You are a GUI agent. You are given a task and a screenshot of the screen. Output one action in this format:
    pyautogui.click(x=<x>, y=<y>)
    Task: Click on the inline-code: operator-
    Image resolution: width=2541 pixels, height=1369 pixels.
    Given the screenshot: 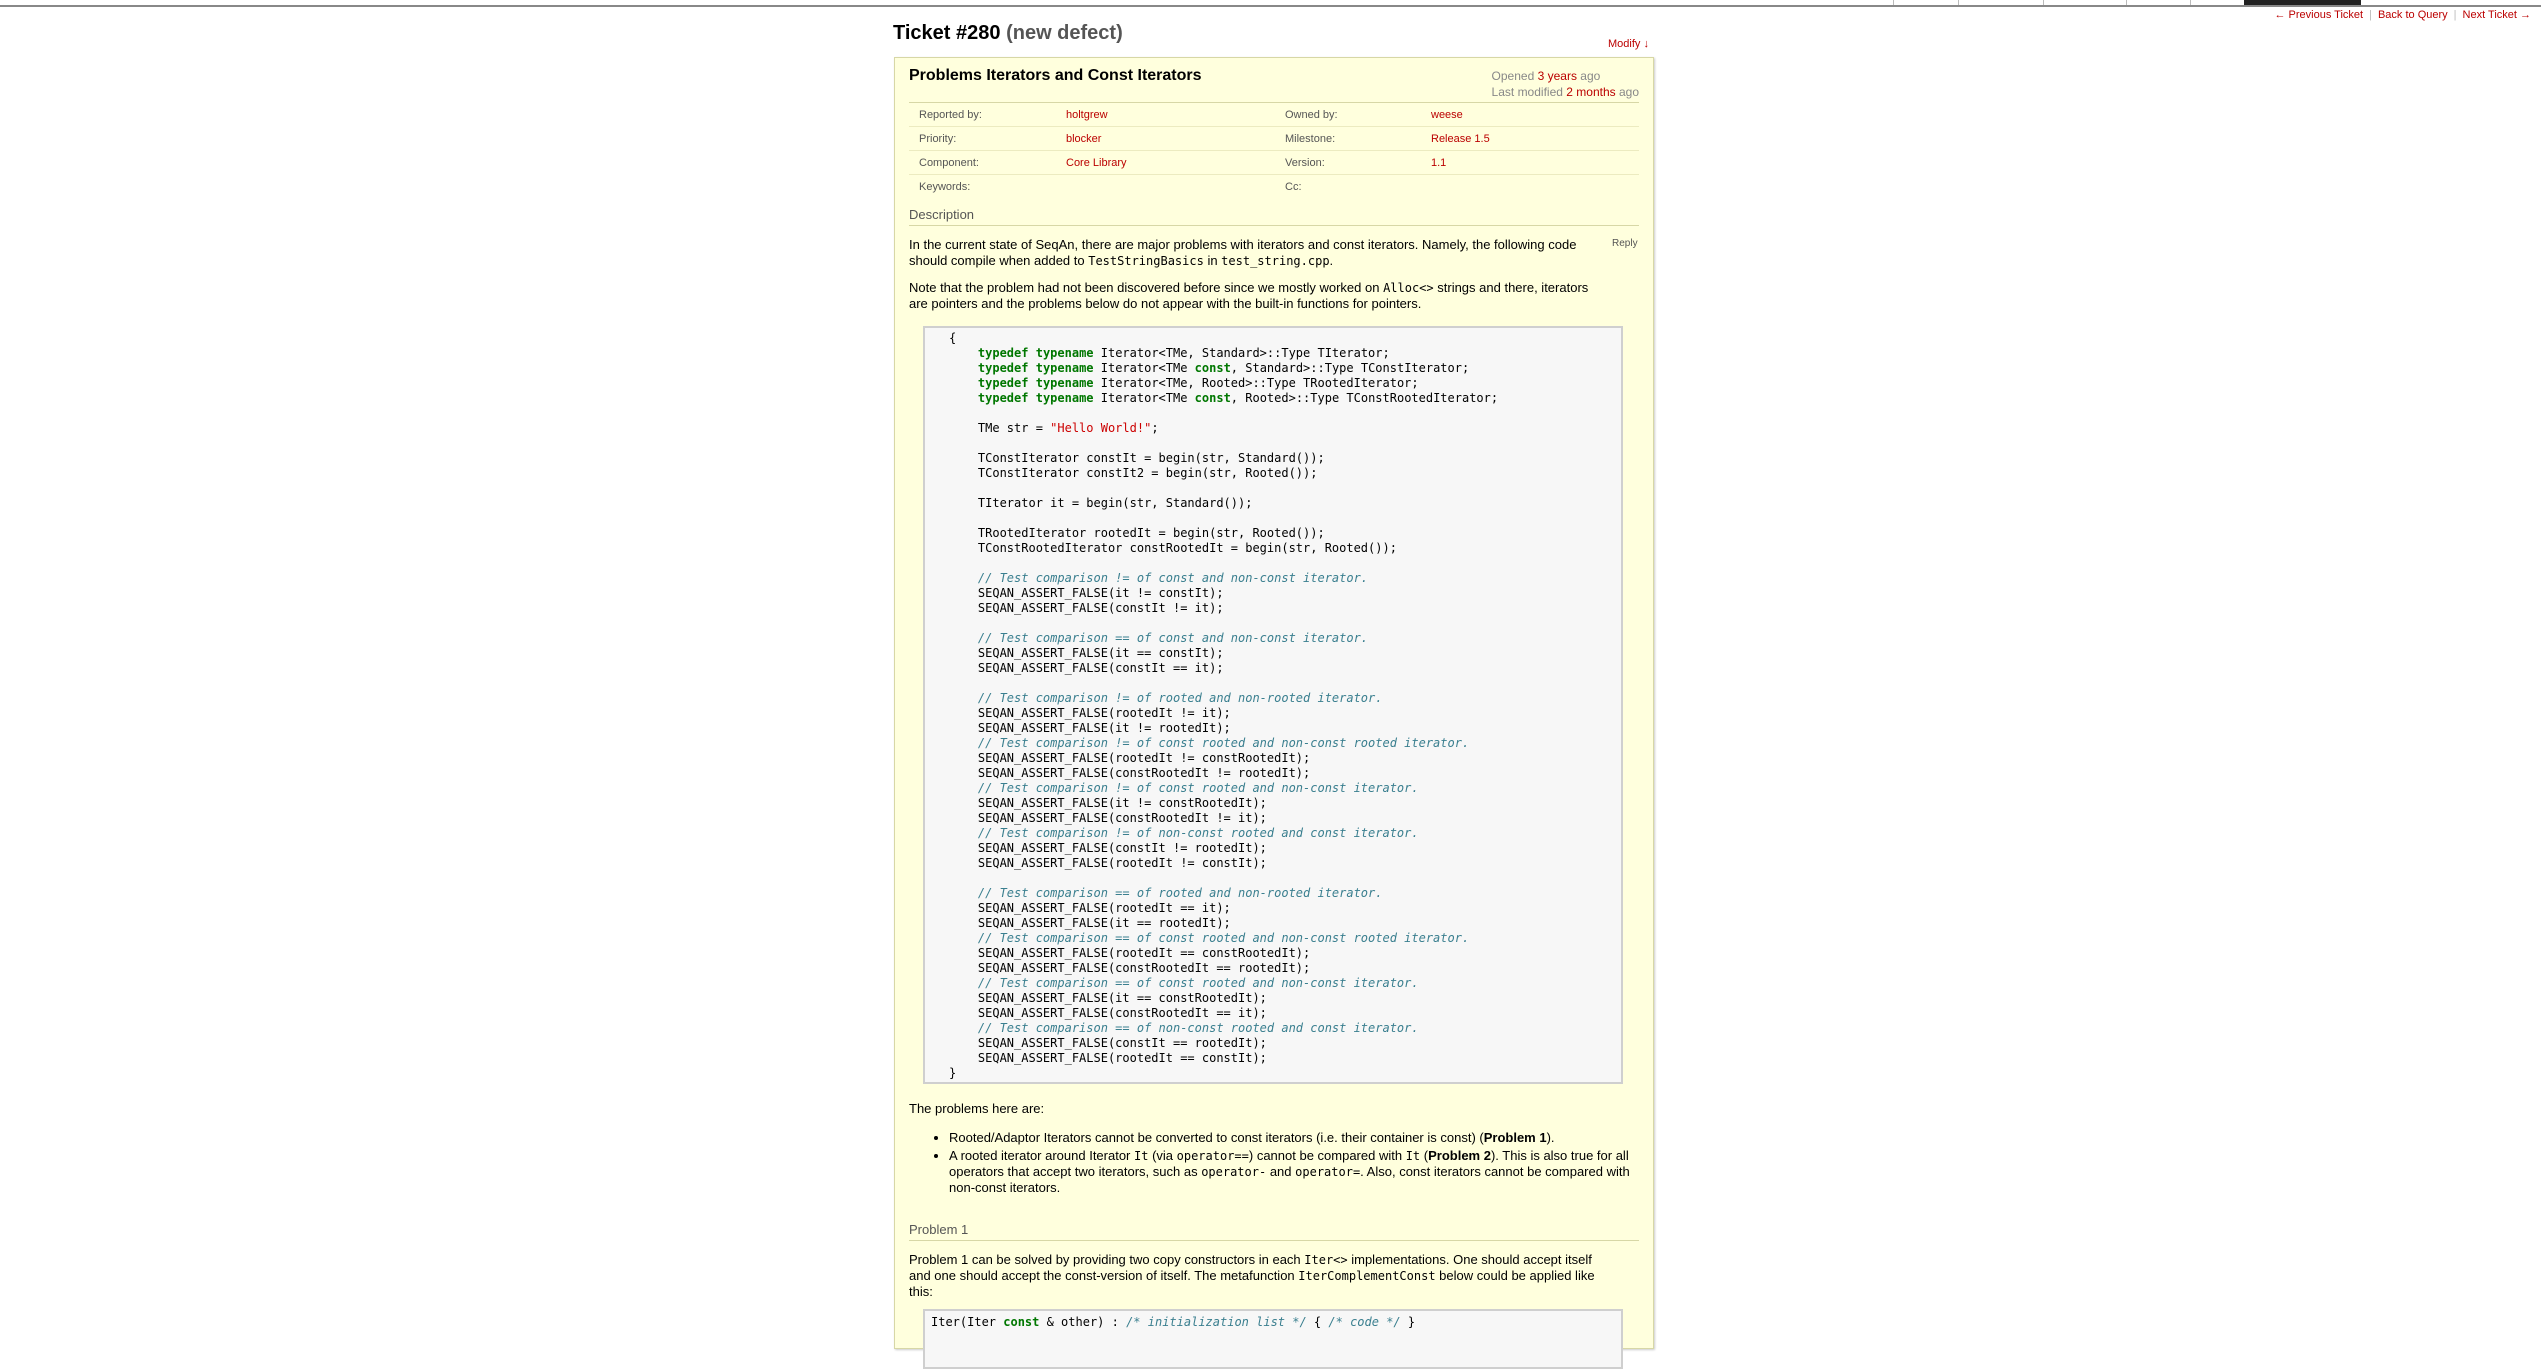 What is the action you would take?
    pyautogui.click(x=1234, y=1172)
    